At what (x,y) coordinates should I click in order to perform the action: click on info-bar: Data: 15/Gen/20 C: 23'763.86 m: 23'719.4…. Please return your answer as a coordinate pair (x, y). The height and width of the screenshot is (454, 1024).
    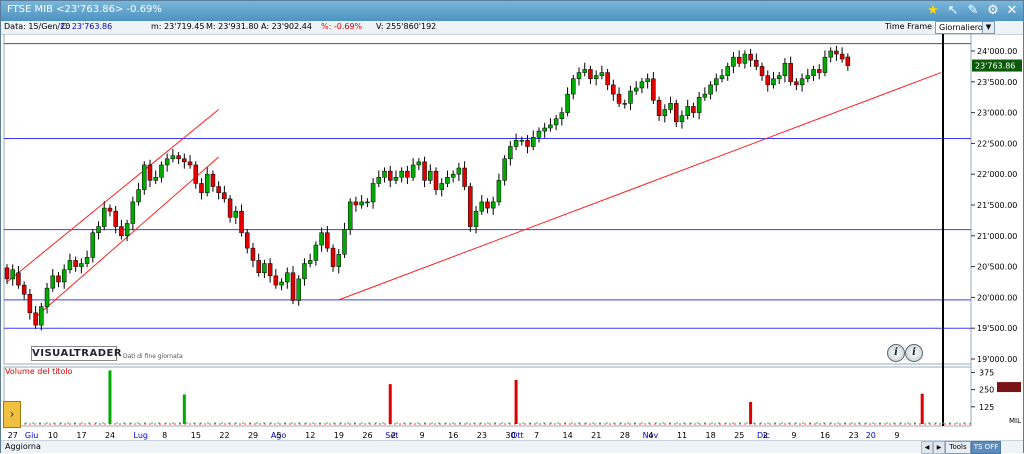
    Looking at the image, I should click on (512, 28).